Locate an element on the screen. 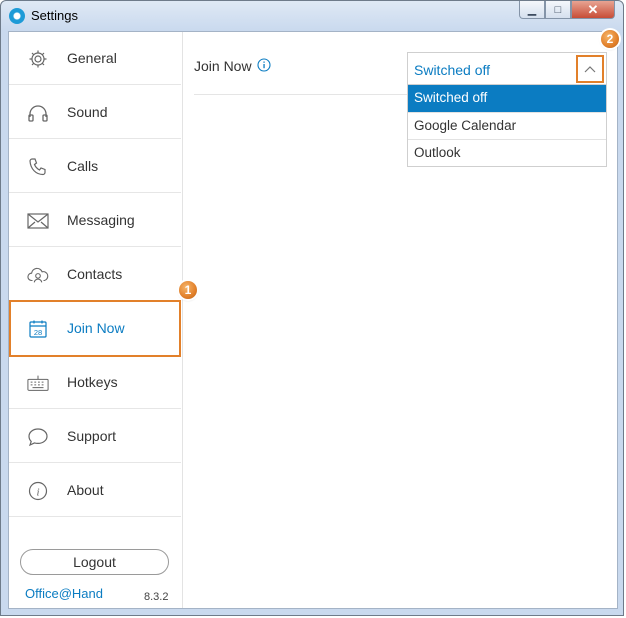 The image size is (626, 618). sidebar-item-join-now: 28 Join Now is located at coordinates (95, 328).